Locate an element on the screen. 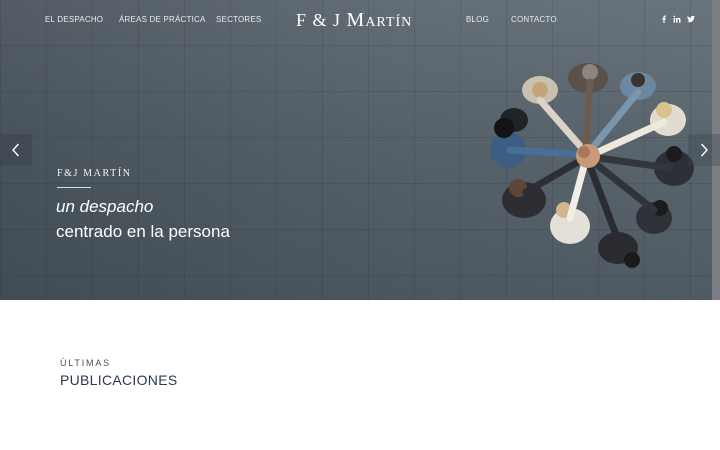  slider-prev-button is located at coordinates (16, 150).